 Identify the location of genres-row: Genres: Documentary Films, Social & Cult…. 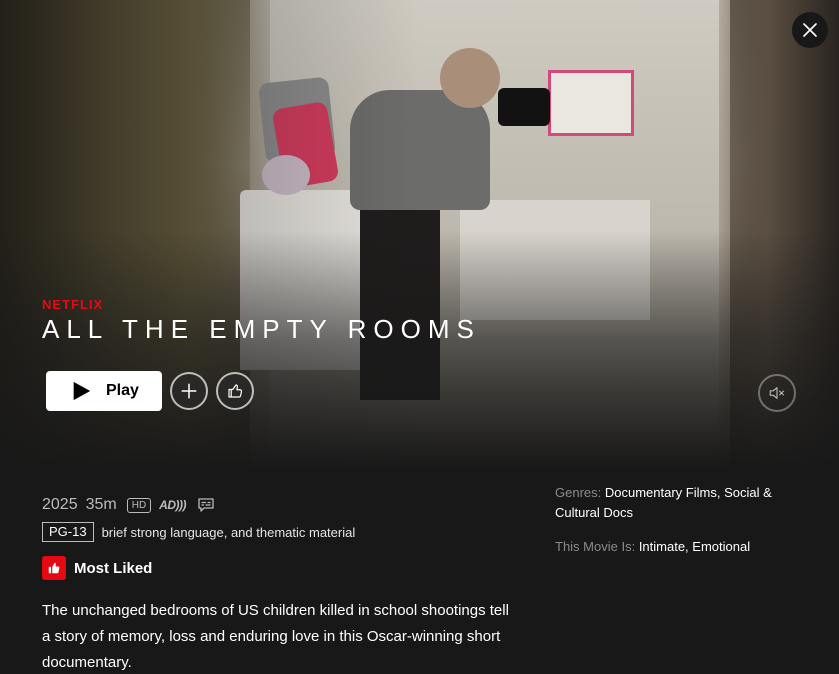
(675, 503).